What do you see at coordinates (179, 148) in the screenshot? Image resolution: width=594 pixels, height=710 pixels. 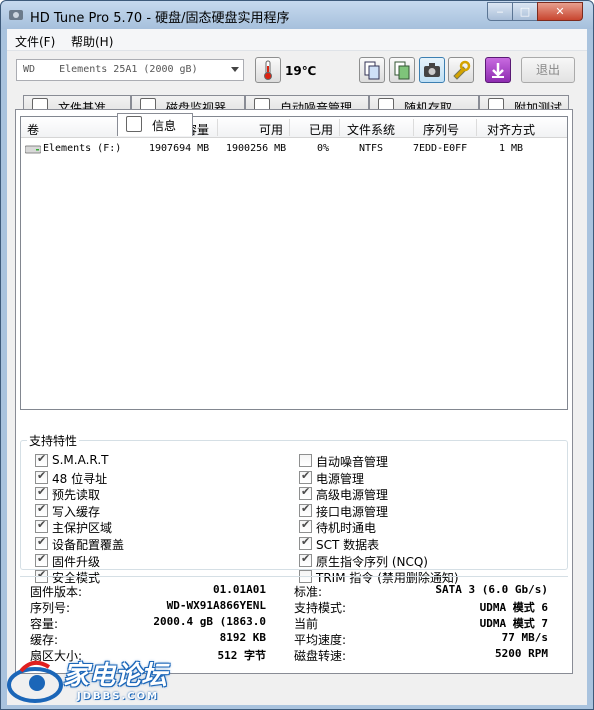 I see `table-cell: 1907694 MB` at bounding box center [179, 148].